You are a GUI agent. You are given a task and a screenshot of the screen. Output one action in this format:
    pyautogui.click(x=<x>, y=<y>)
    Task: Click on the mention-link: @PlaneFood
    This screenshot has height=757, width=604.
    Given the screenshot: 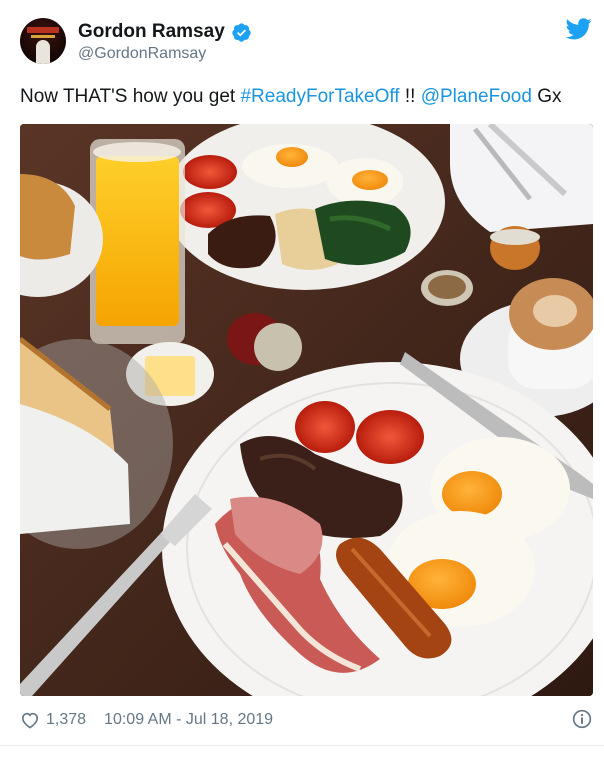 What is the action you would take?
    pyautogui.click(x=476, y=96)
    